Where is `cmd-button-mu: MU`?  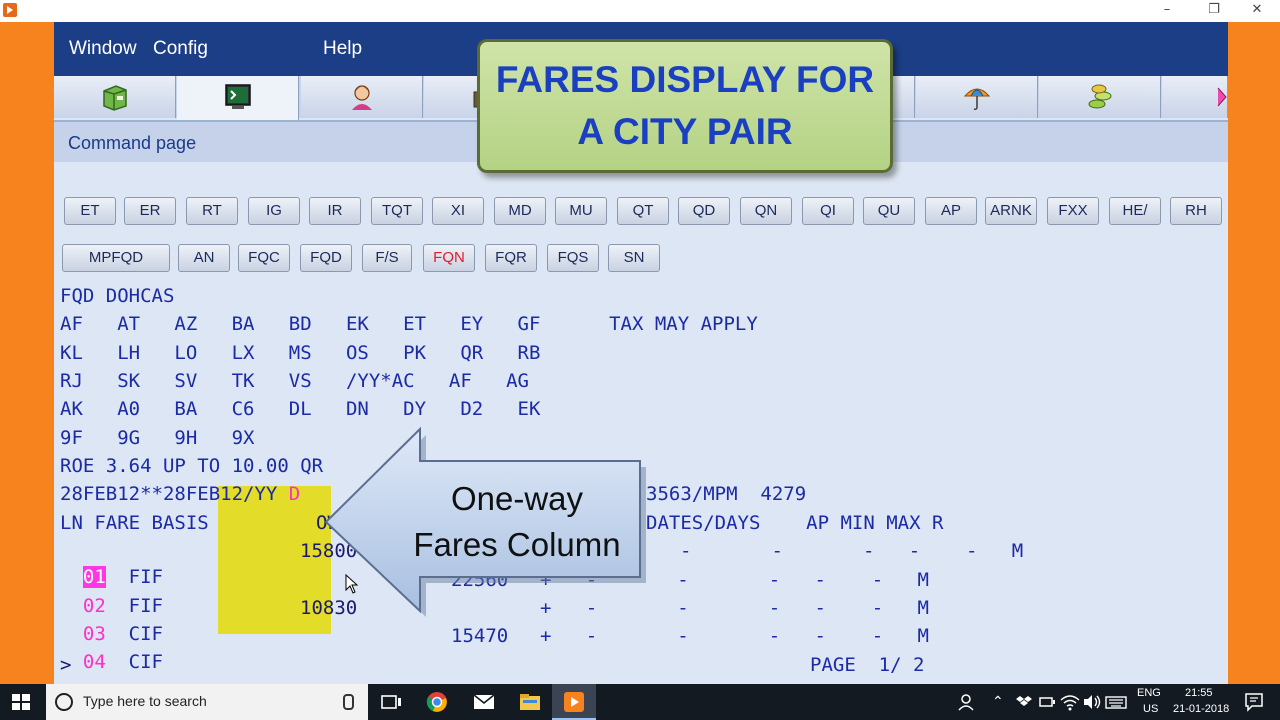
cmd-button-mu: MU is located at coordinates (581, 211).